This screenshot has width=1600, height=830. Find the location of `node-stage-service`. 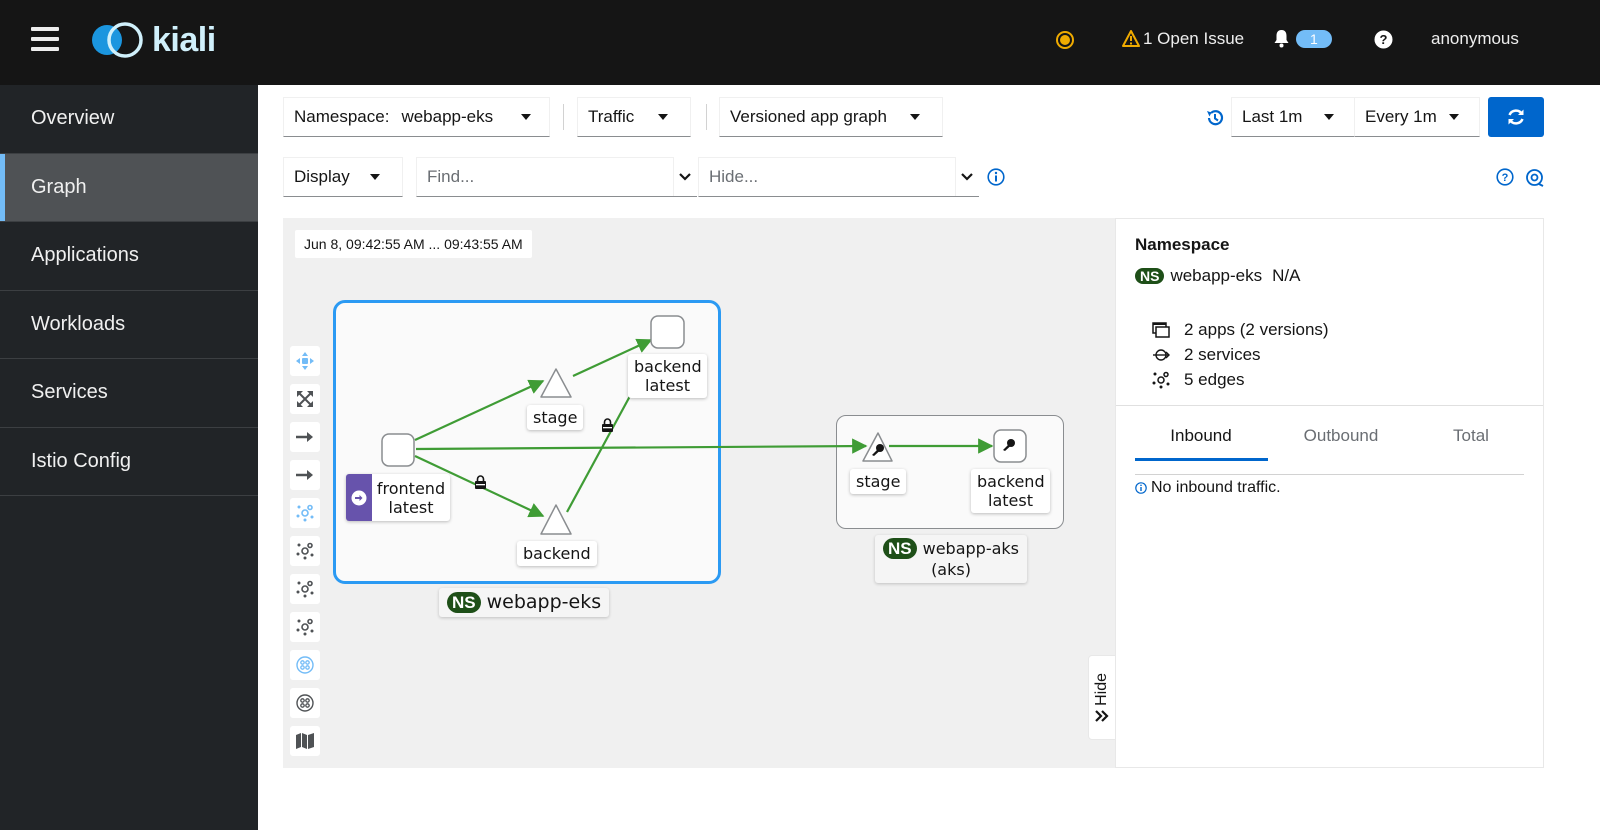

node-stage-service is located at coordinates (556, 383).